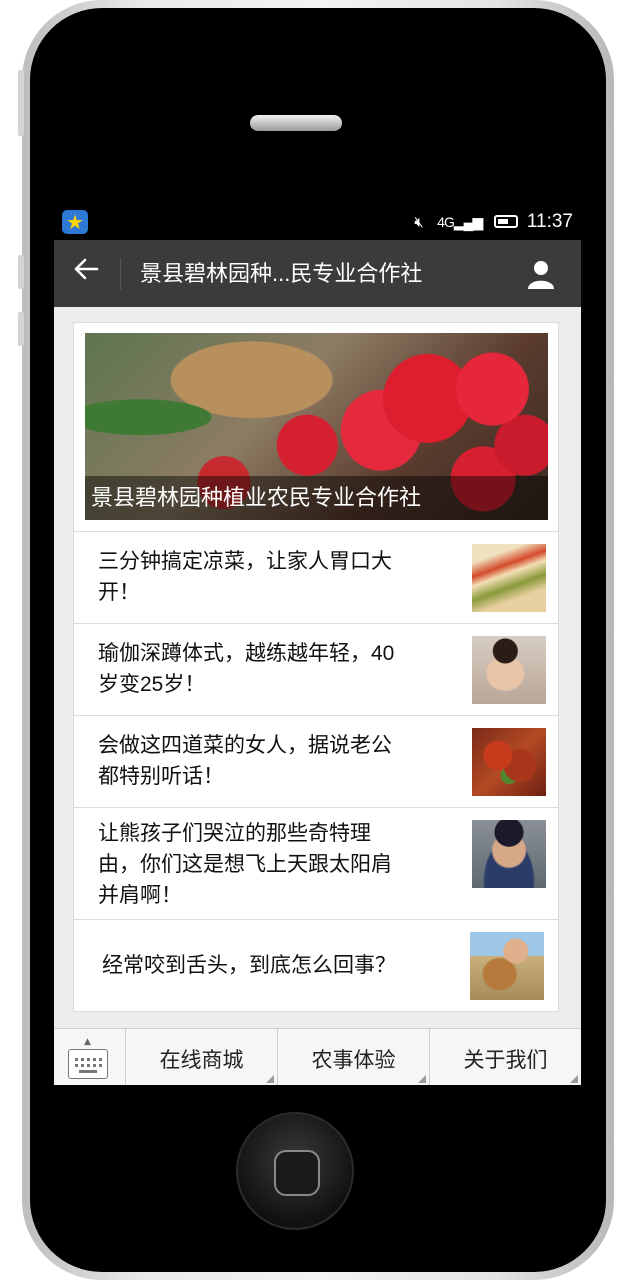  Describe the element at coordinates (21, 329) in the screenshot. I see `volume-down-button` at that location.